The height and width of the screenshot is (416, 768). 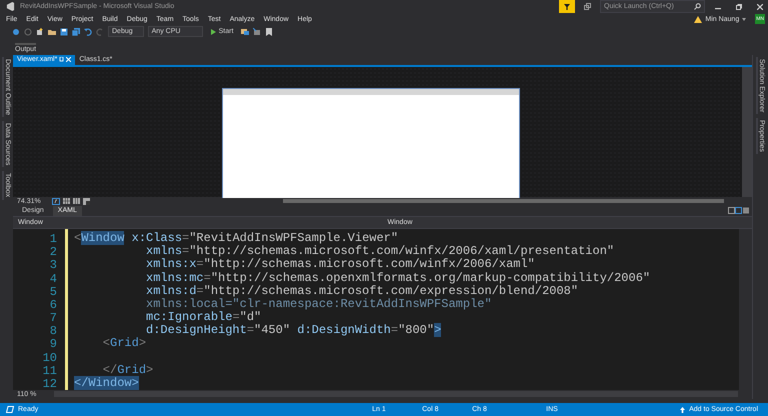 I want to click on code-token: "http://schemas.microsoft.com/winfx/2006/xaml/presentation", so click(x=401, y=251).